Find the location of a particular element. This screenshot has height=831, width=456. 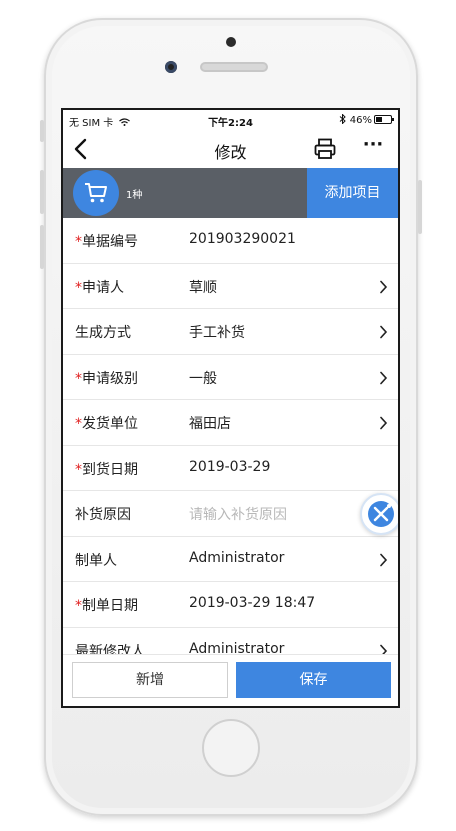

field-label: *申请级别 is located at coordinates (106, 378).